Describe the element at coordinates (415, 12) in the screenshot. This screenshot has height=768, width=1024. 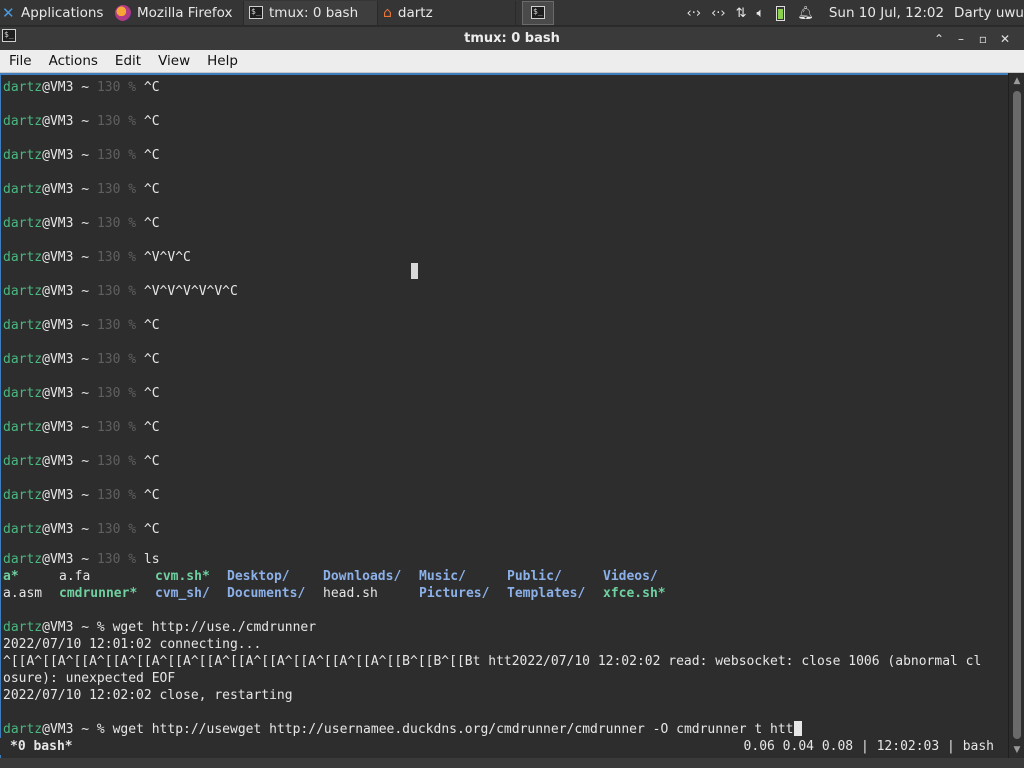
I see `taskbar-label: dartz` at that location.